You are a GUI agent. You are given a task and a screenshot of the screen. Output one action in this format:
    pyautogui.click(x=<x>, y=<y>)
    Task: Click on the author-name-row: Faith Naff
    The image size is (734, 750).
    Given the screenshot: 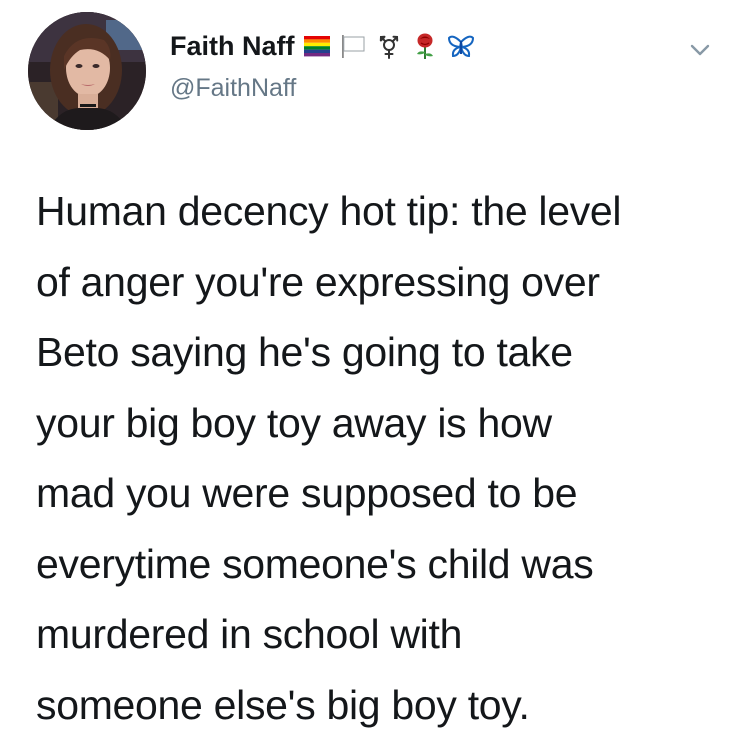 What is the action you would take?
    pyautogui.click(x=322, y=46)
    